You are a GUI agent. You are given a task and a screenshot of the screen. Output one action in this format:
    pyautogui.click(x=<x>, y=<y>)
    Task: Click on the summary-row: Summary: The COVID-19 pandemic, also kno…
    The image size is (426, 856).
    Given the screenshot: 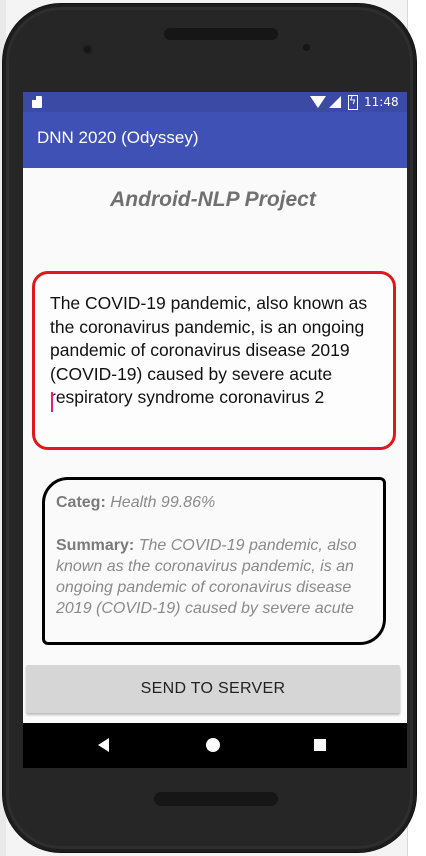 What is the action you would take?
    pyautogui.click(x=216, y=577)
    